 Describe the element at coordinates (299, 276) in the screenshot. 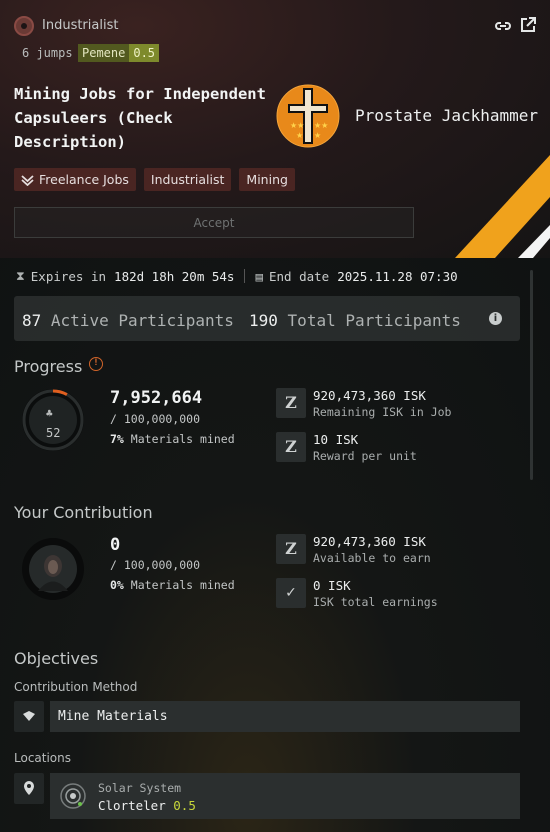

I see `end-date-label: End date` at that location.